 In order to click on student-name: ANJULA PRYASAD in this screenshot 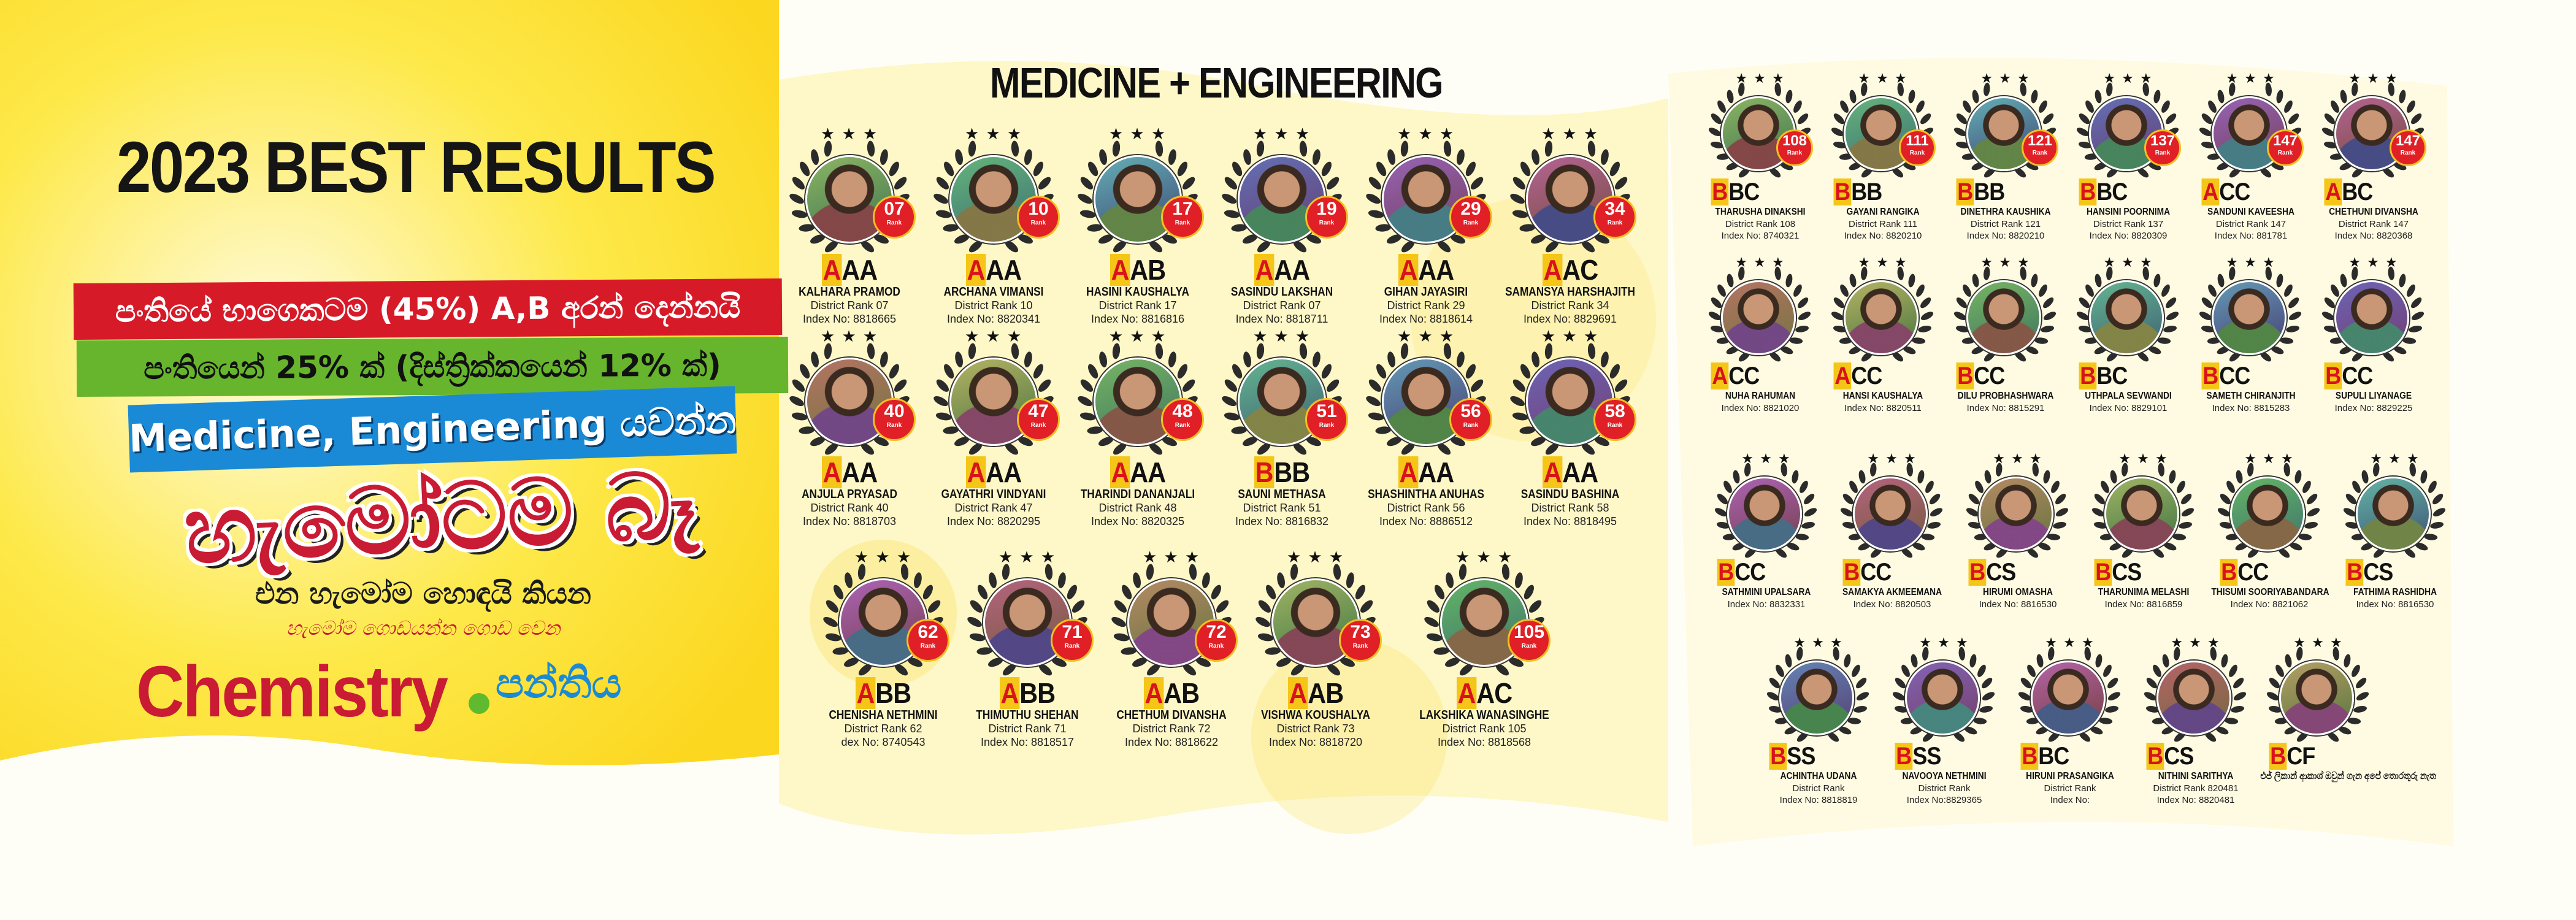, I will do `click(849, 494)`.